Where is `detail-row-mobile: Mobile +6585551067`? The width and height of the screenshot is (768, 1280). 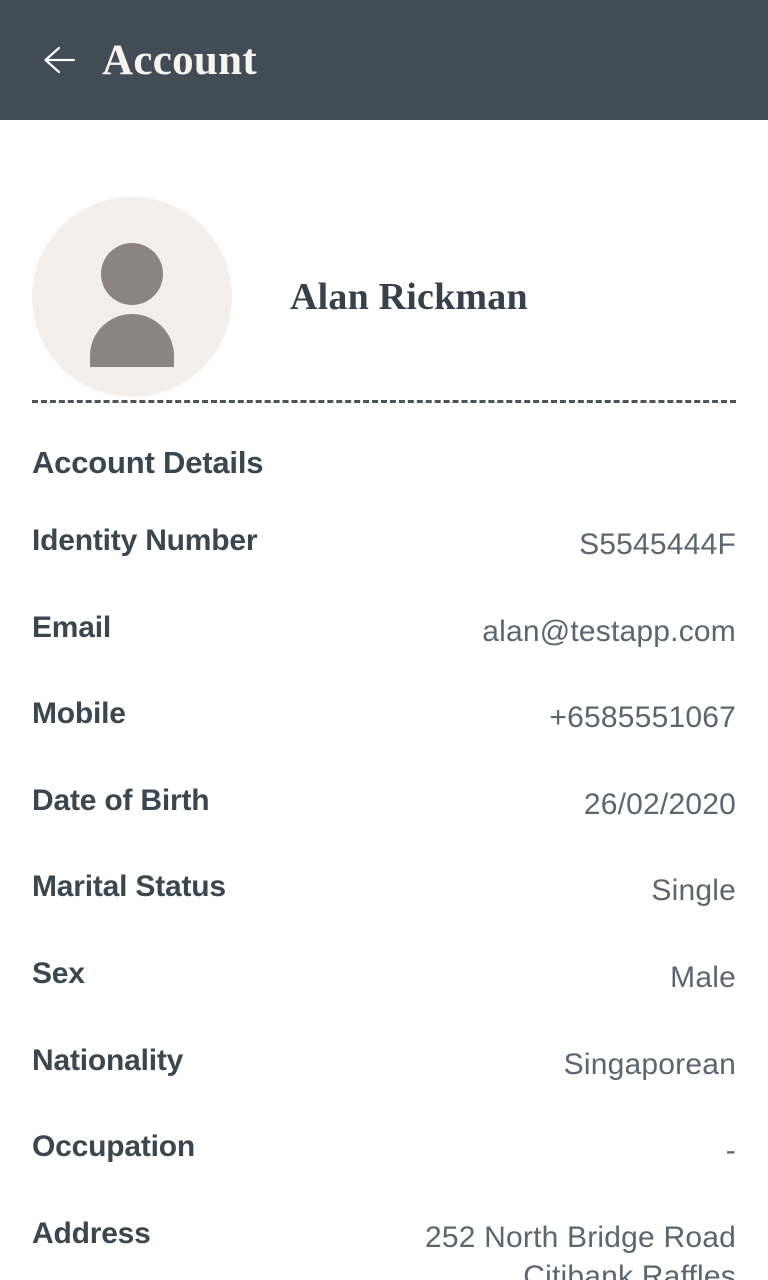
detail-row-mobile: Mobile +6585551067 is located at coordinates (384, 717).